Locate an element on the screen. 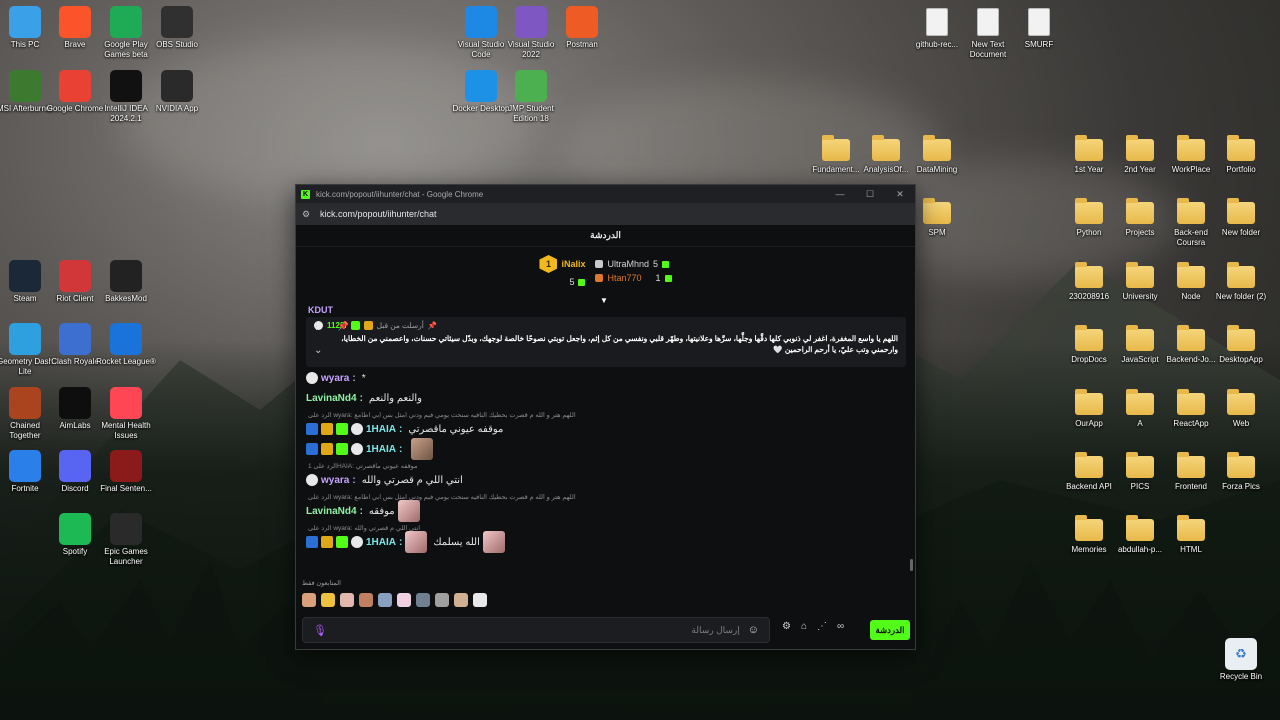  address-url: kick.com/popout/iihunter/chat is located at coordinates (378, 214).